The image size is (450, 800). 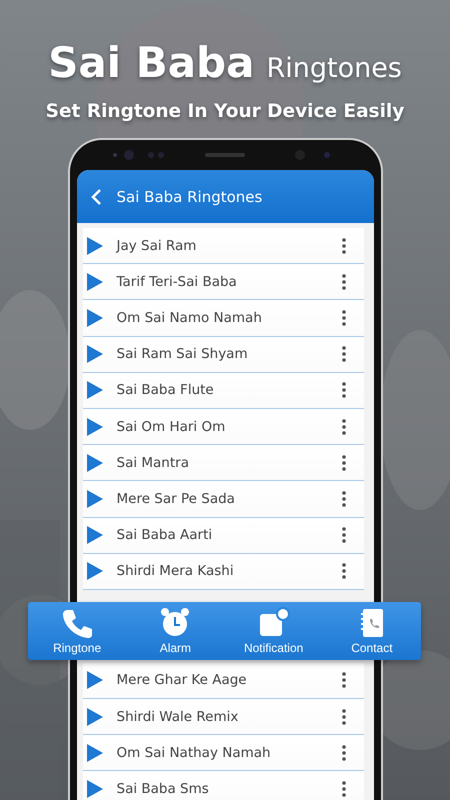 I want to click on action-button: Alarm, so click(x=175, y=631).